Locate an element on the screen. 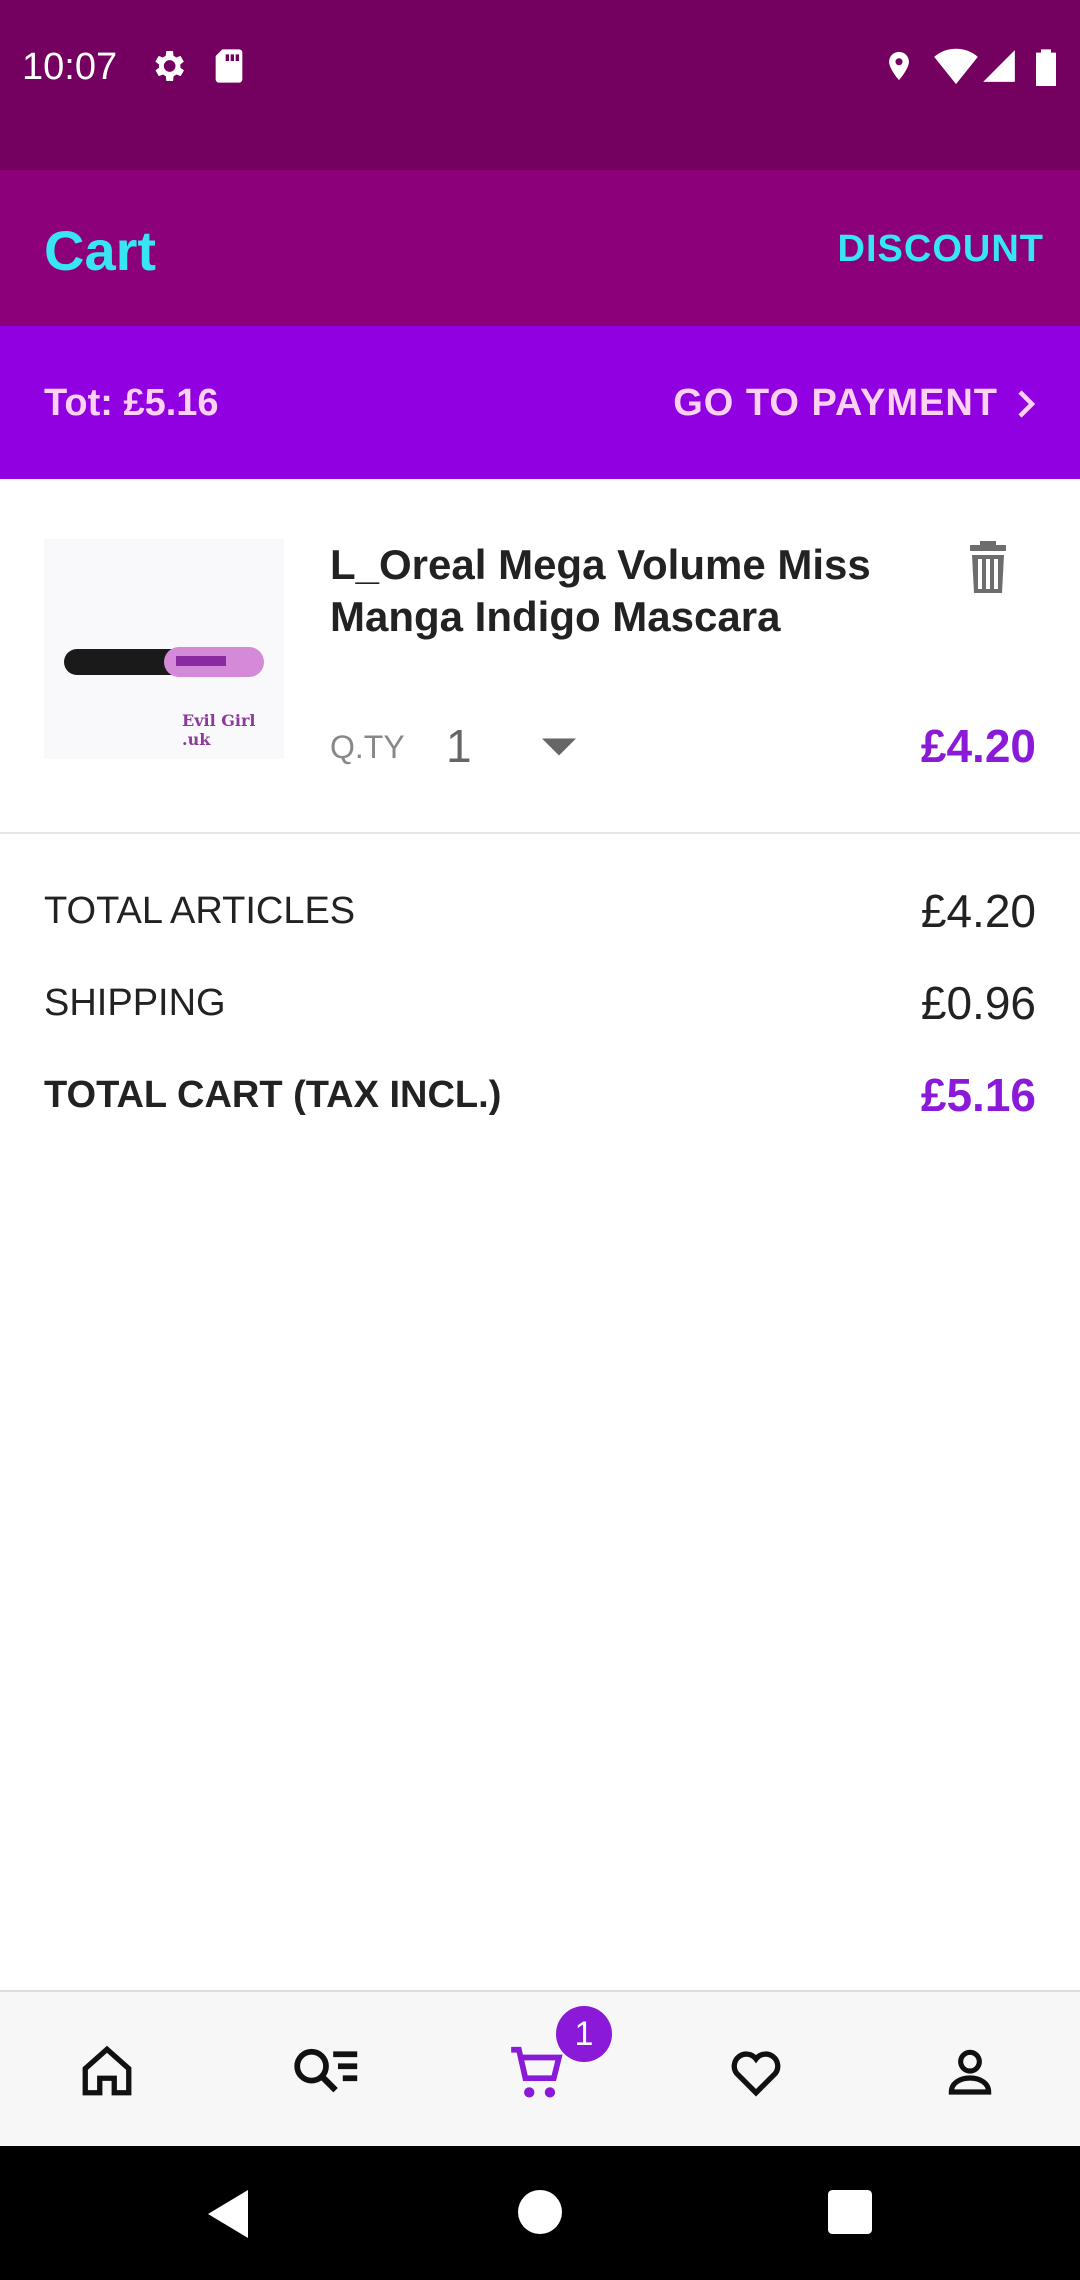 This screenshot has height=2280, width=1080. status-bar: 10:07 is located at coordinates (540, 85).